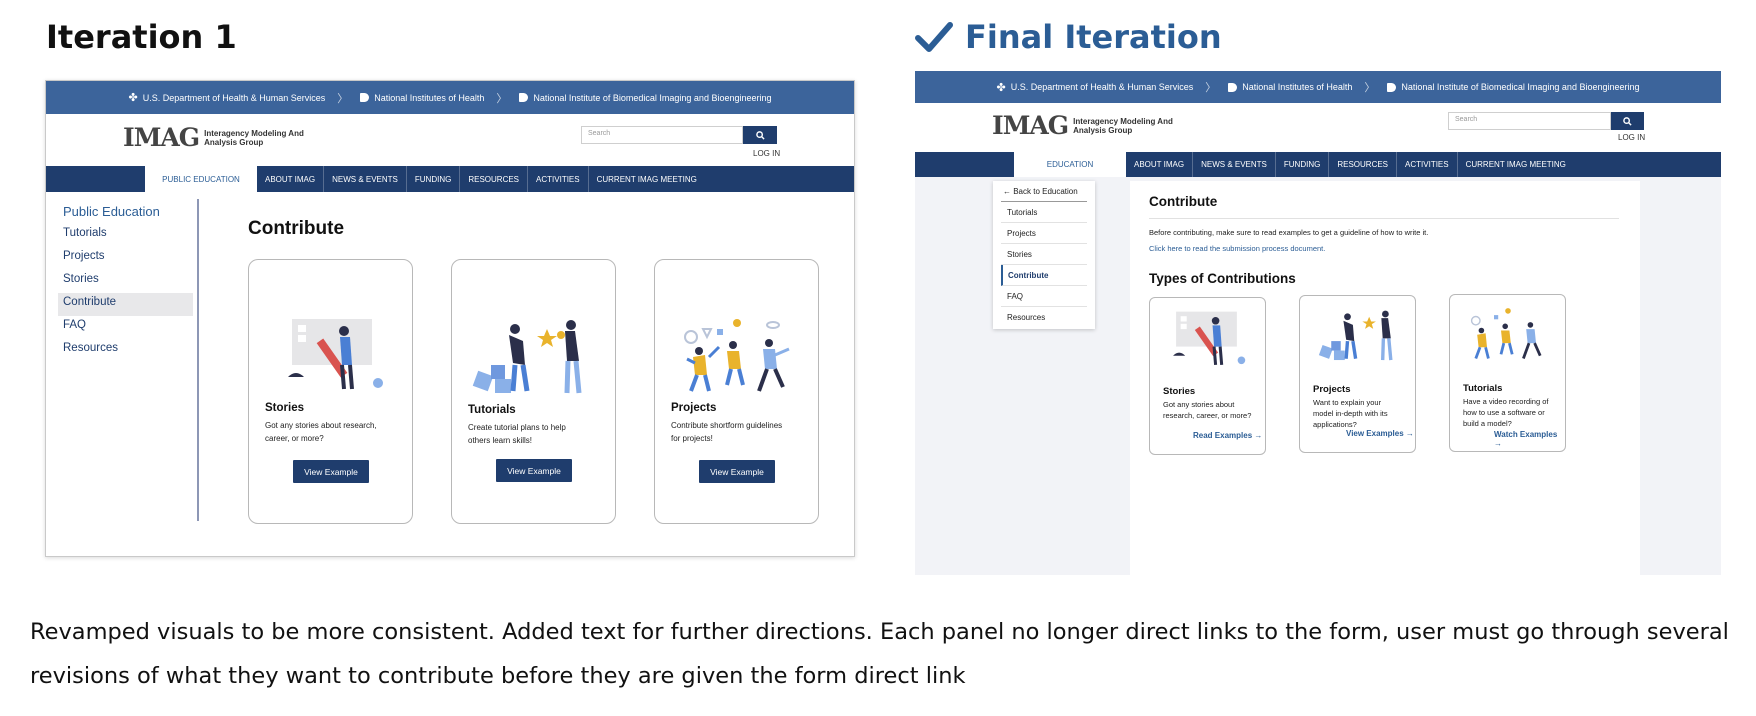 The image size is (1756, 716). I want to click on desc-line: career, or more?, so click(294, 438).